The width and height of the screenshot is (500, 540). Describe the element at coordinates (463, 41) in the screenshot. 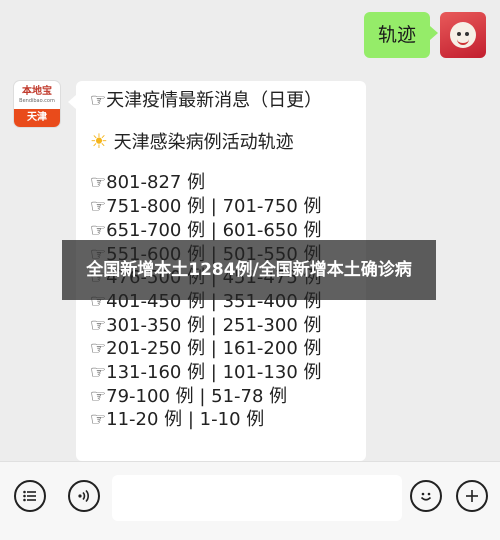

I see `mouth-icon` at that location.